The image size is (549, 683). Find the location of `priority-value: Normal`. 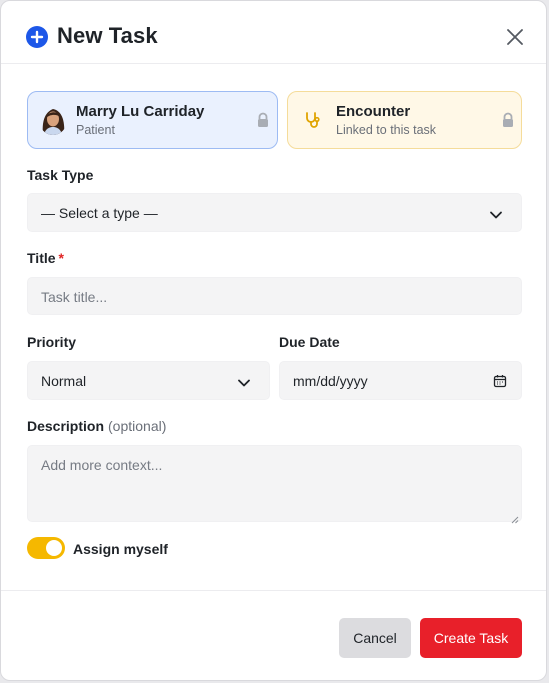

priority-value: Normal is located at coordinates (64, 381).